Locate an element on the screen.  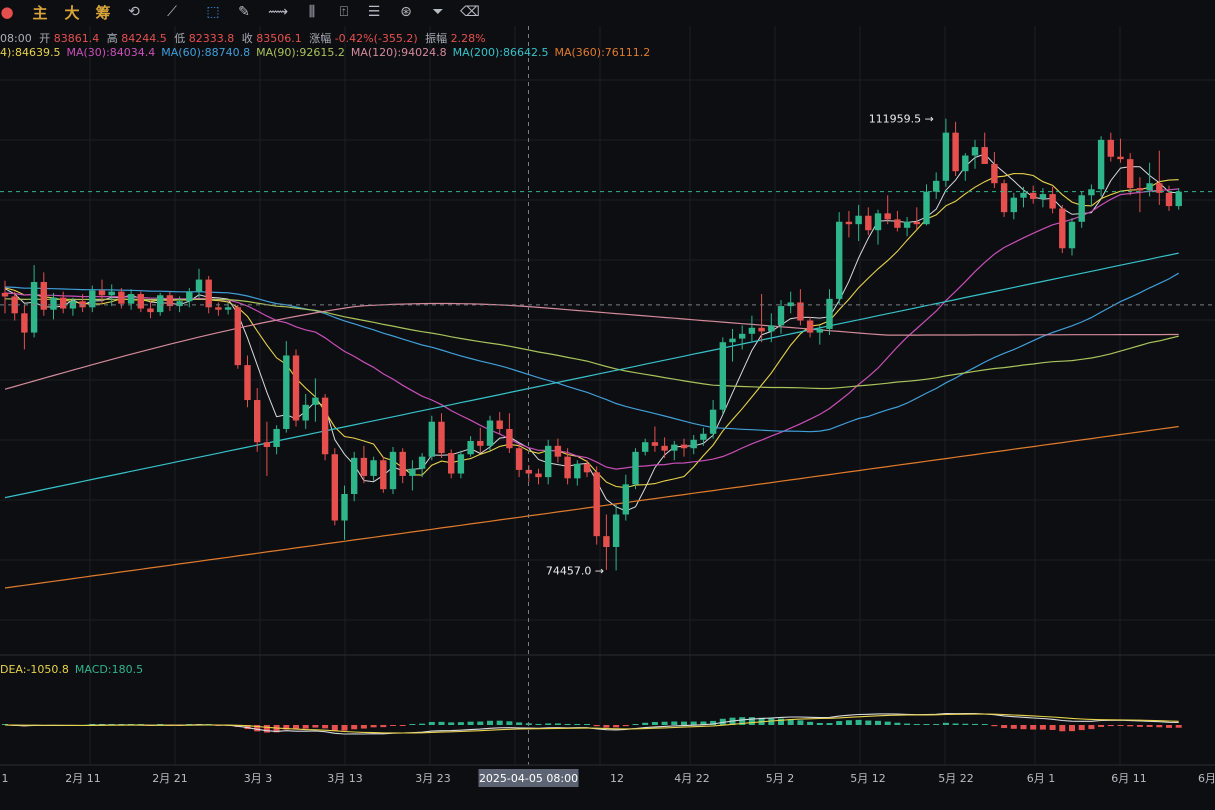
info-open-label: 开 is located at coordinates (45, 38).